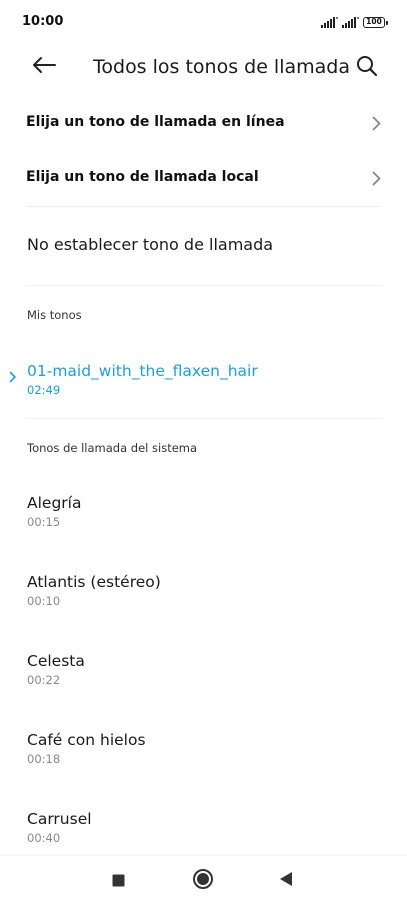  Describe the element at coordinates (54, 503) in the screenshot. I see `tone-name: Alegría` at that location.